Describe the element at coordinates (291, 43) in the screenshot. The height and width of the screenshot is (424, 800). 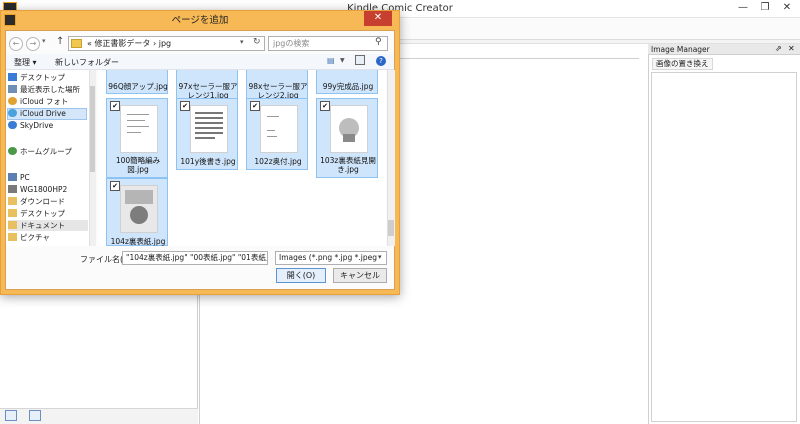
I see `search-placeholder: jpgの検索` at that location.